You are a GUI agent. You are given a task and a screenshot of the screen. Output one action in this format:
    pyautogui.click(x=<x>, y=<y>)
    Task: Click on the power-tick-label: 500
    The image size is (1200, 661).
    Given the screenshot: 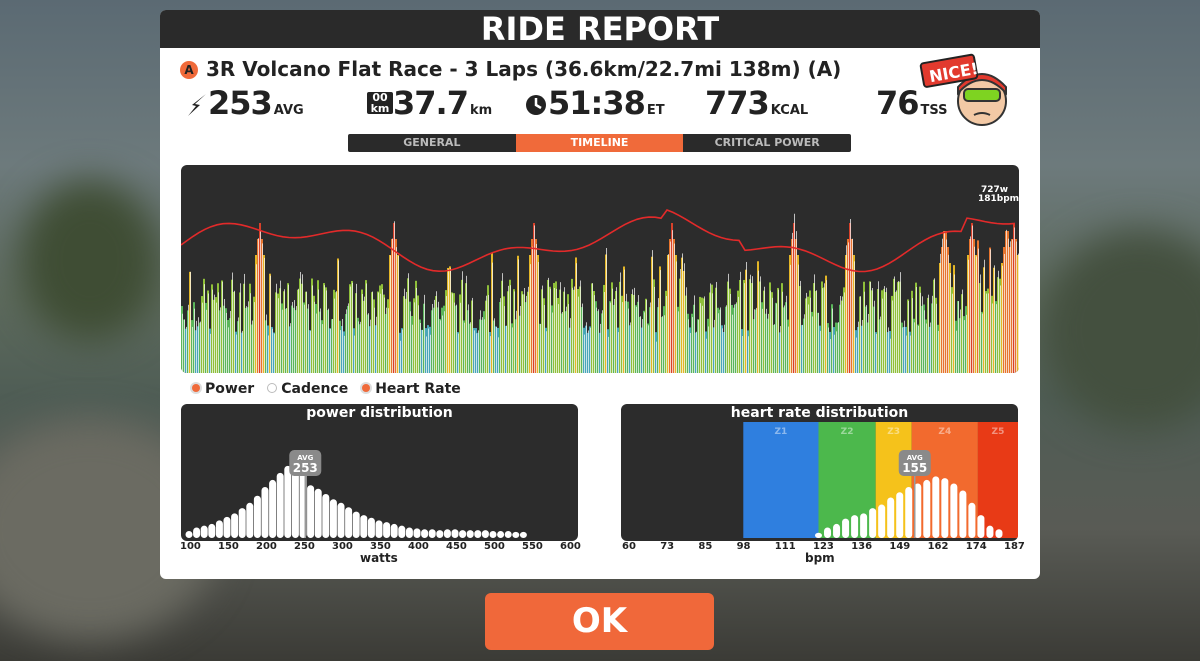 What is the action you would take?
    pyautogui.click(x=494, y=546)
    